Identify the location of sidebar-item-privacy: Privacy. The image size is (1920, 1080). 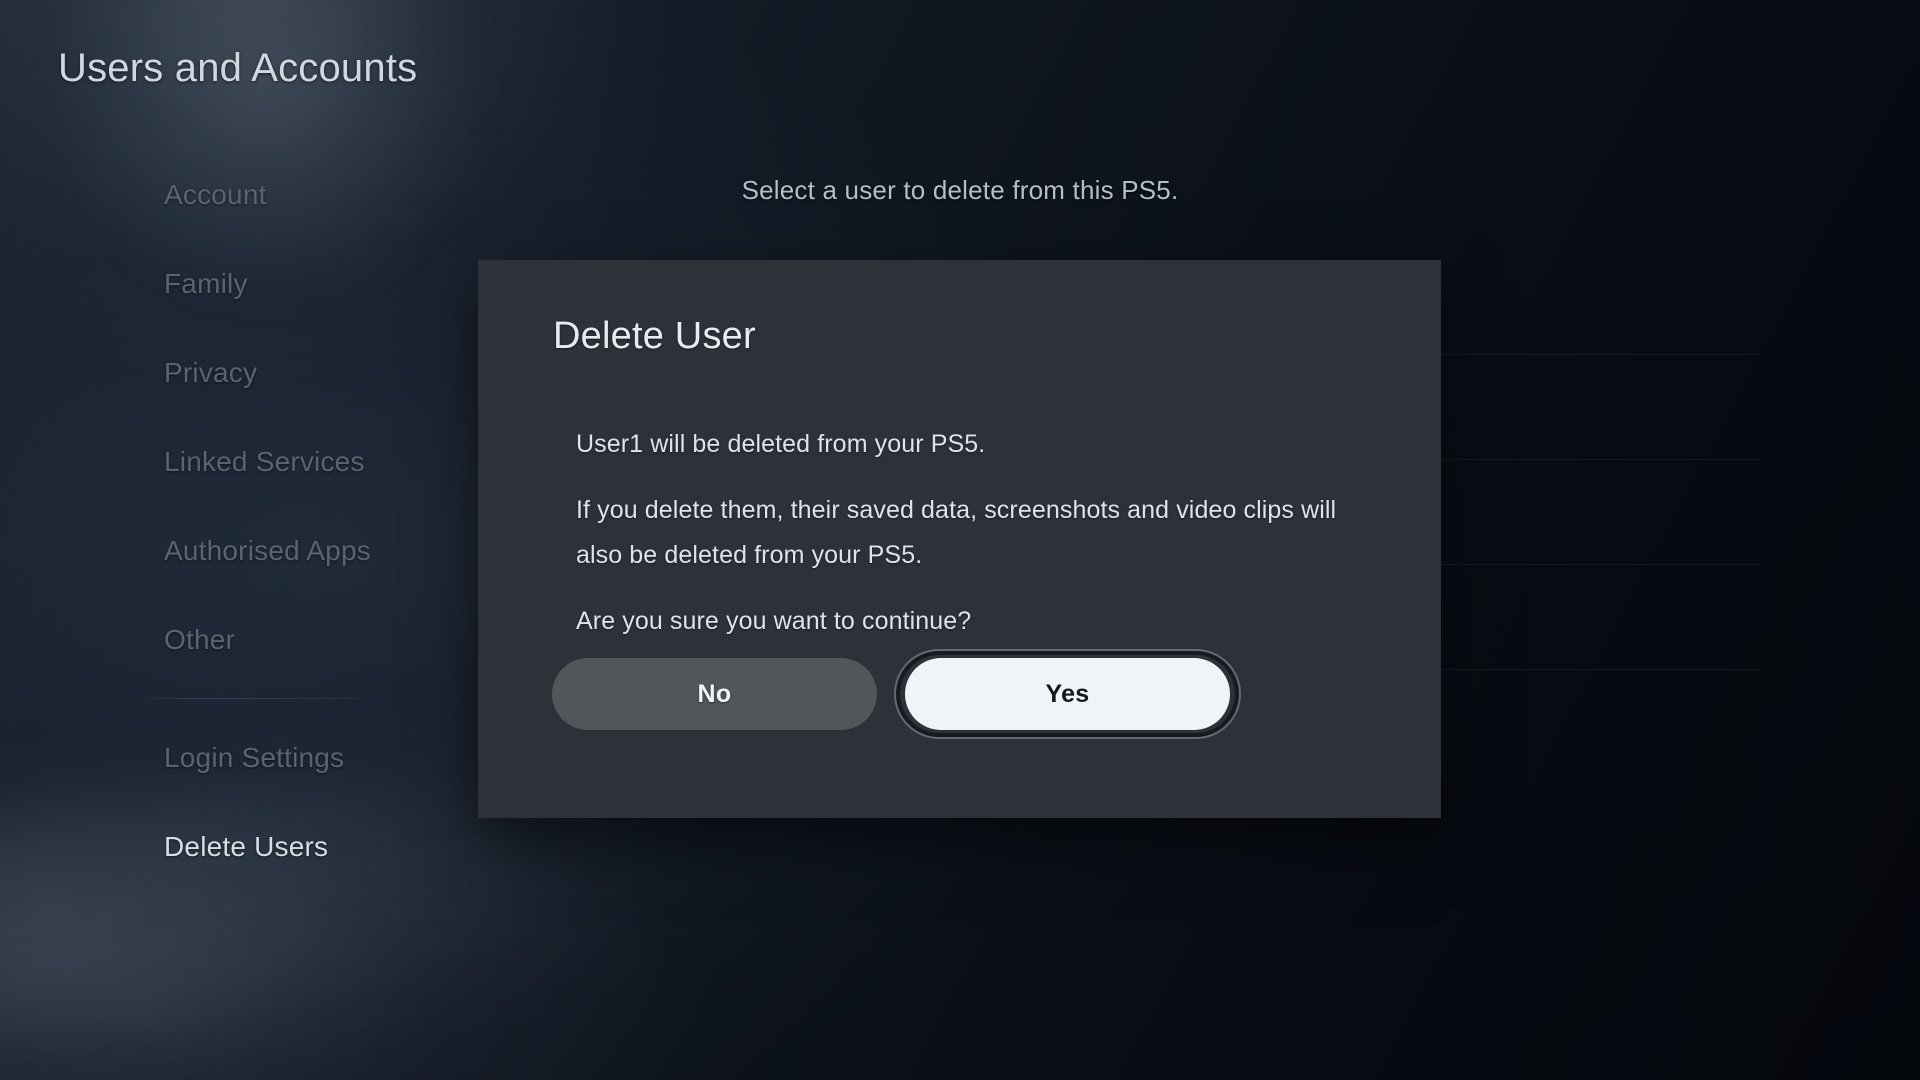
(215, 372).